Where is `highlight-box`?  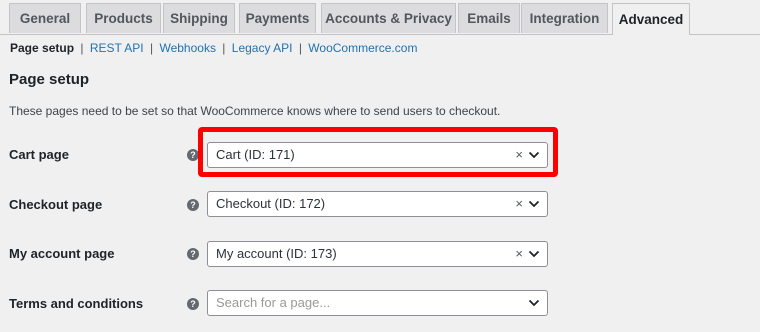
highlight-box is located at coordinates (378, 152).